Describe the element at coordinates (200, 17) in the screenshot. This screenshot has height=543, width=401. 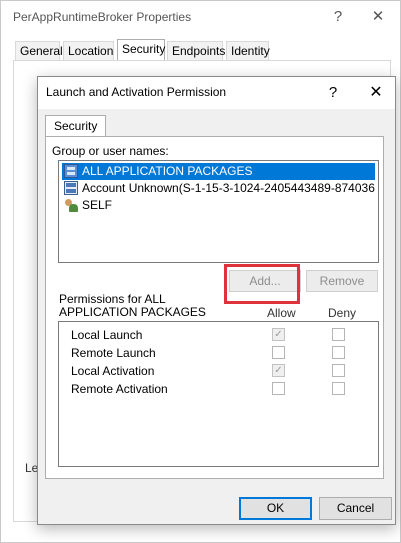
I see `outer-title-bar: PerAppRuntimeBroker Properties ? ✕` at that location.